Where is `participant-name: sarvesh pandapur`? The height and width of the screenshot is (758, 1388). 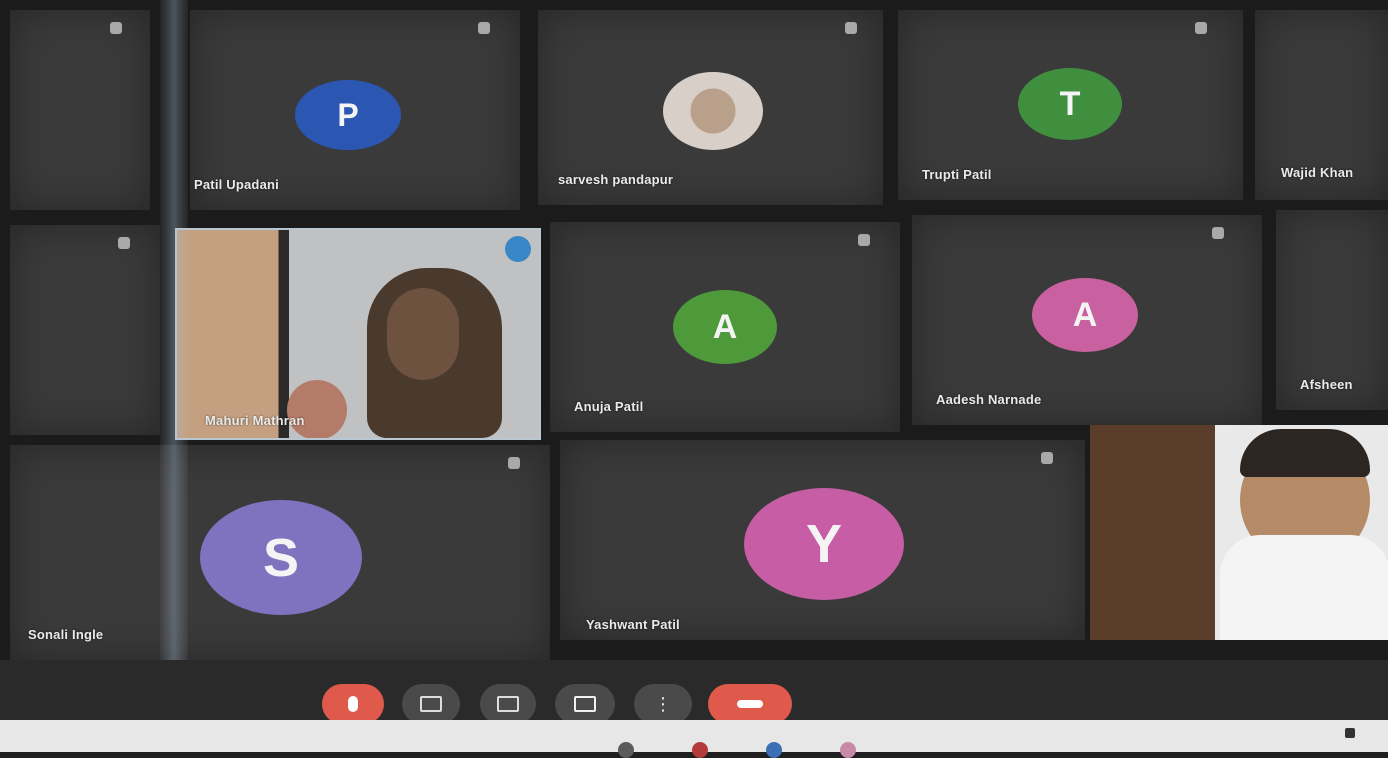 participant-name: sarvesh pandapur is located at coordinates (616, 179).